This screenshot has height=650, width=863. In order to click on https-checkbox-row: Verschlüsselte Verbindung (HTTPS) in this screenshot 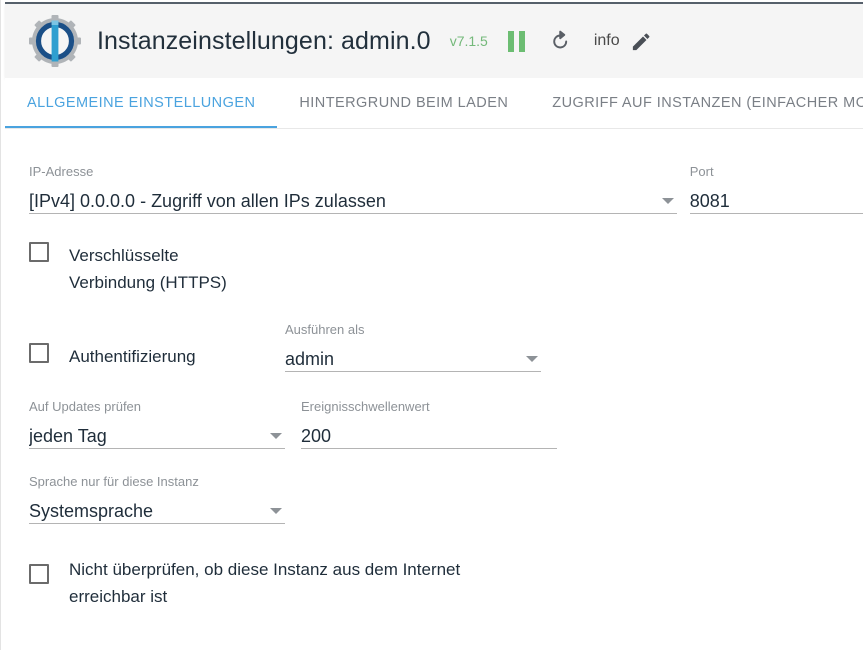, I will do `click(446, 269)`.